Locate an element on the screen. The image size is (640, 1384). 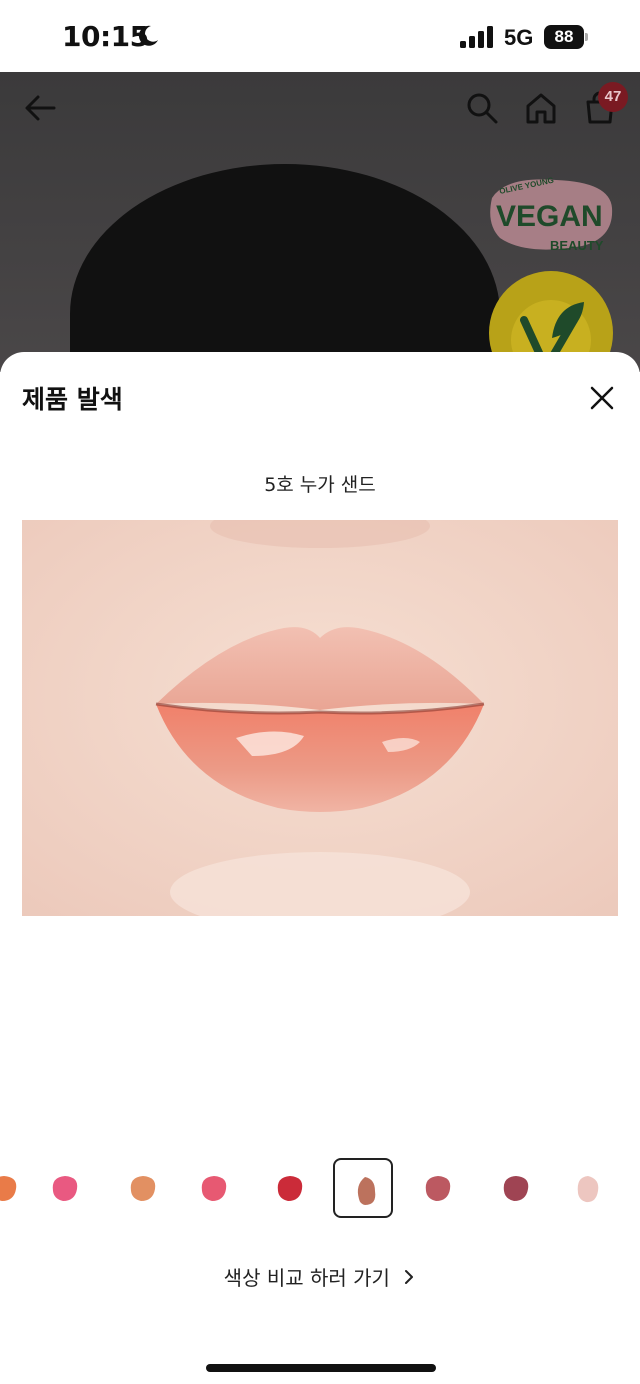
sheet-title: 제품 발색 is located at coordinates (72, 399).